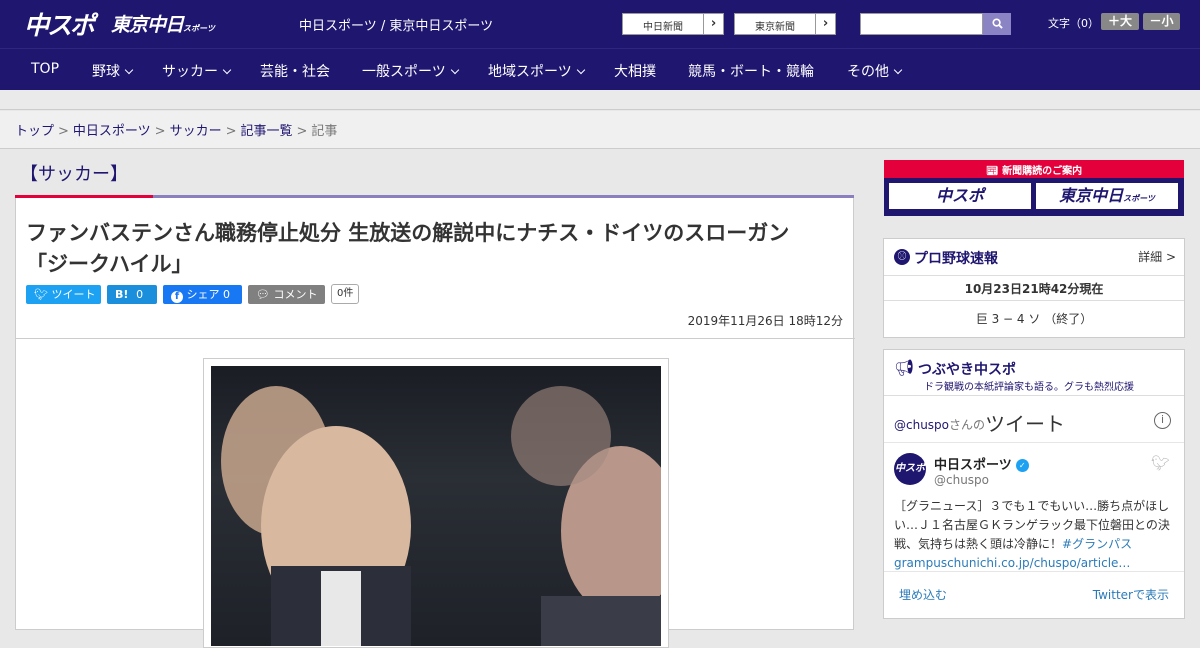 This screenshot has height=648, width=1200. Describe the element at coordinates (34, 131) in the screenshot. I see `breadcrumb-top: トップ` at that location.